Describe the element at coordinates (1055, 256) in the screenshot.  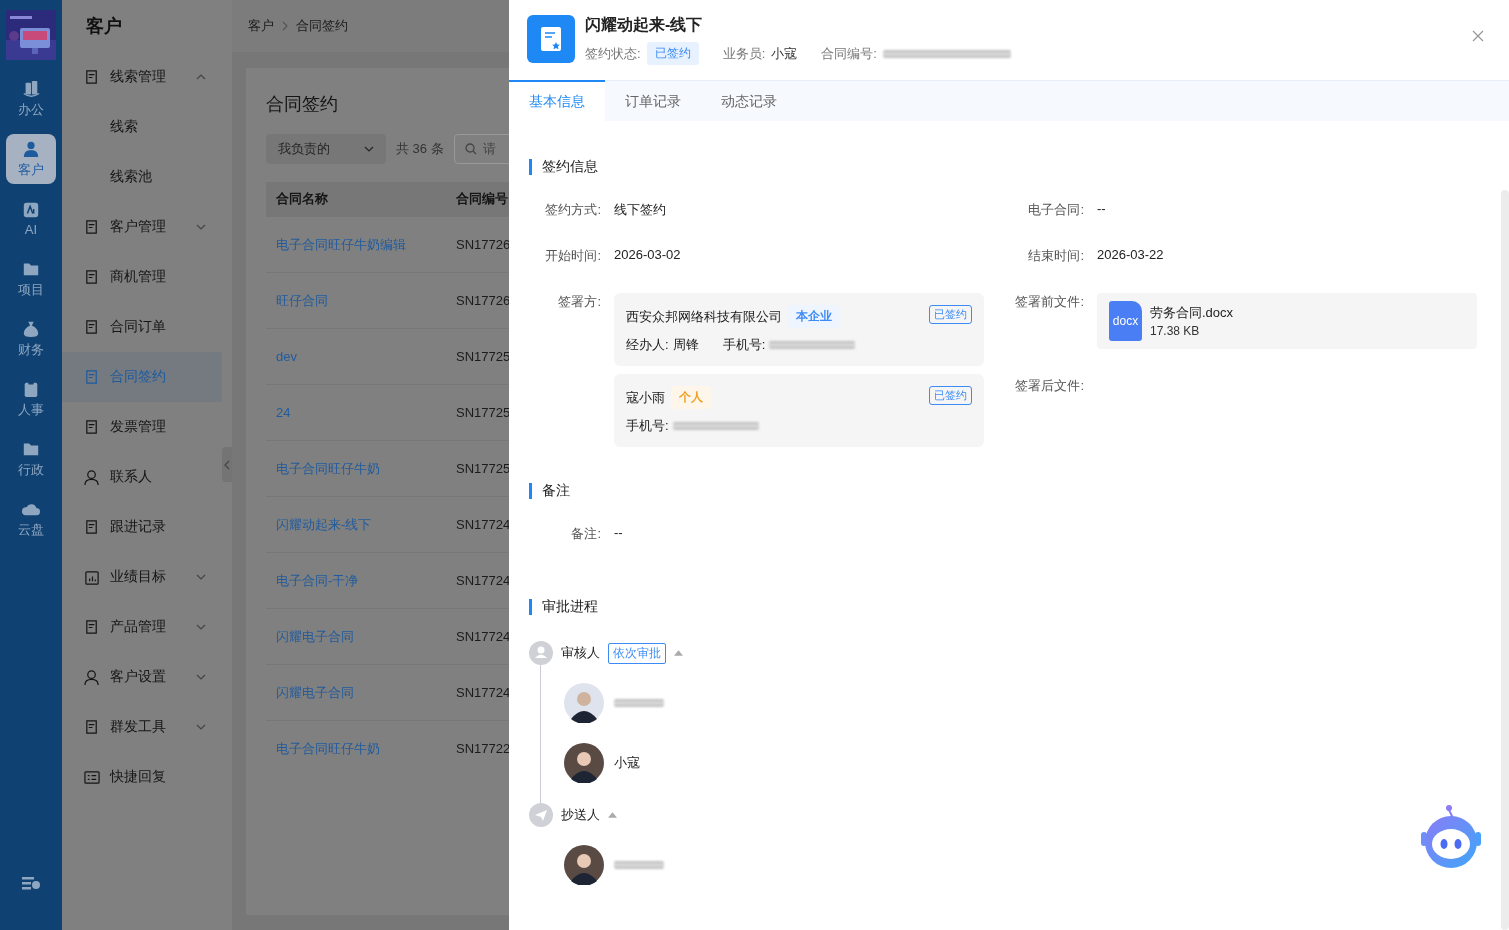
I see `field-label: 结束时间:` at that location.